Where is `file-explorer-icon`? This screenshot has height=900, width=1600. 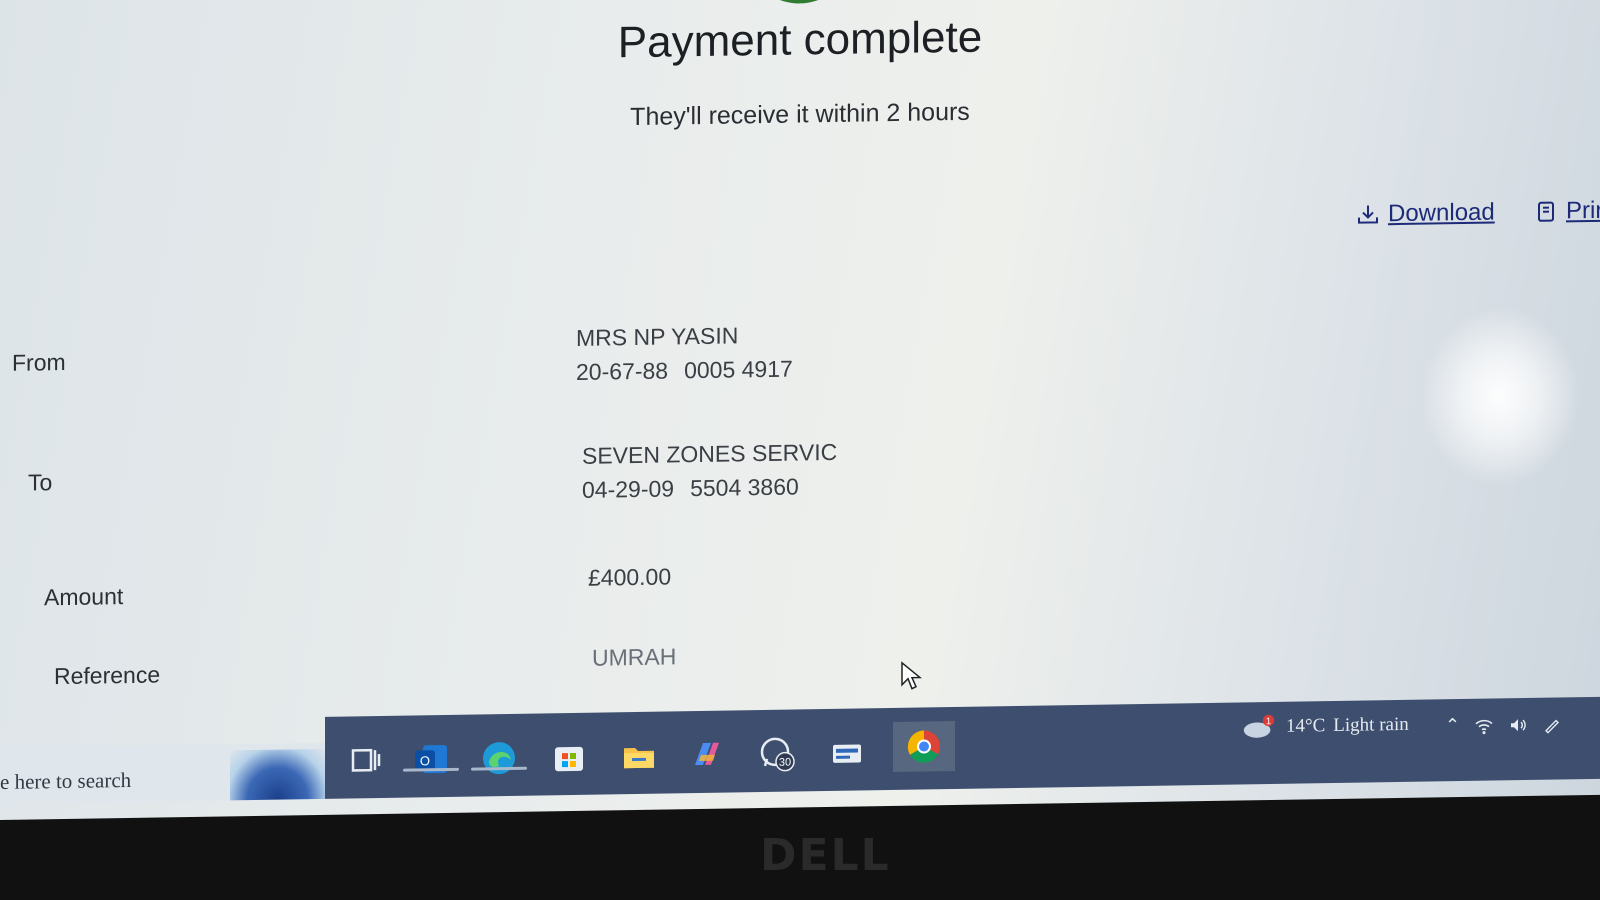
file-explorer-icon is located at coordinates (639, 756).